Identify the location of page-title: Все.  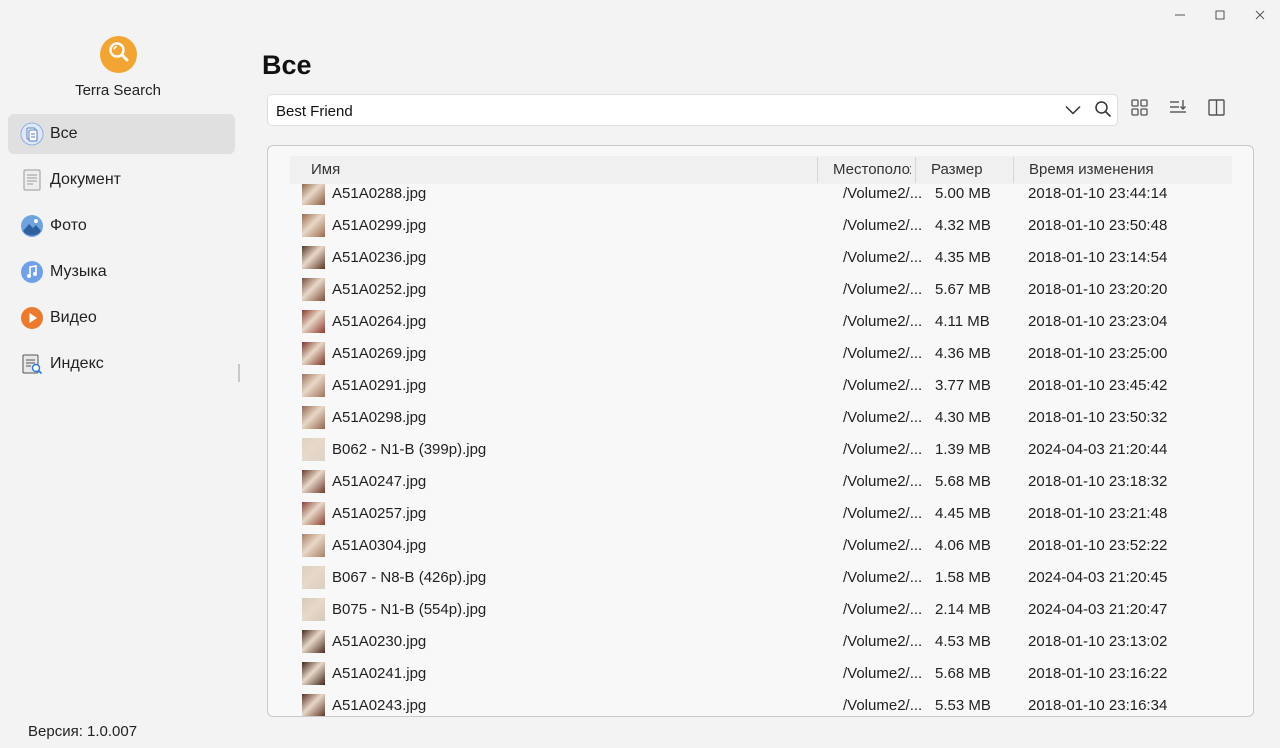
(287, 65).